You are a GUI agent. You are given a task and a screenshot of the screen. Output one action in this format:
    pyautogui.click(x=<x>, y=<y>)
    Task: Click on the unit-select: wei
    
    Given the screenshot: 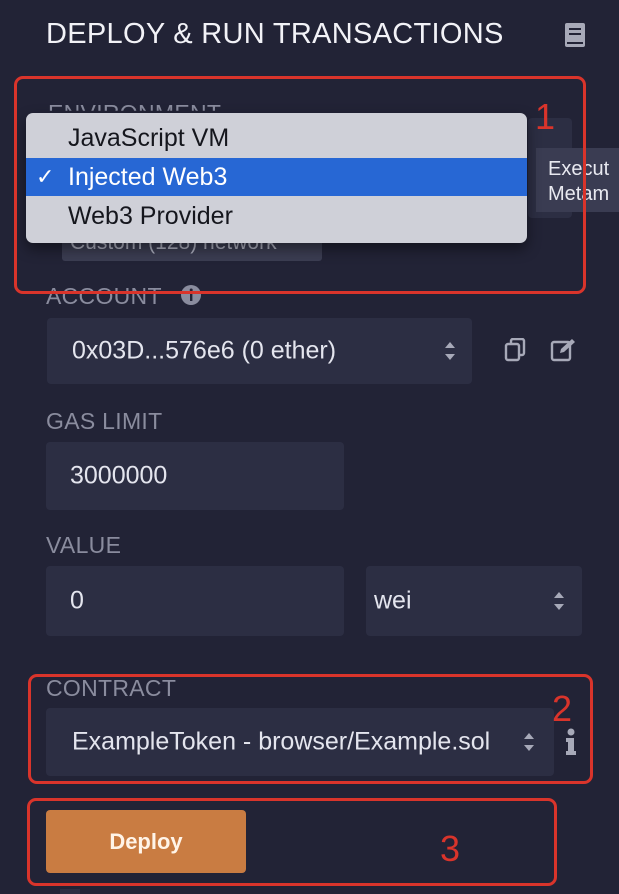 What is the action you would take?
    pyautogui.click(x=474, y=601)
    